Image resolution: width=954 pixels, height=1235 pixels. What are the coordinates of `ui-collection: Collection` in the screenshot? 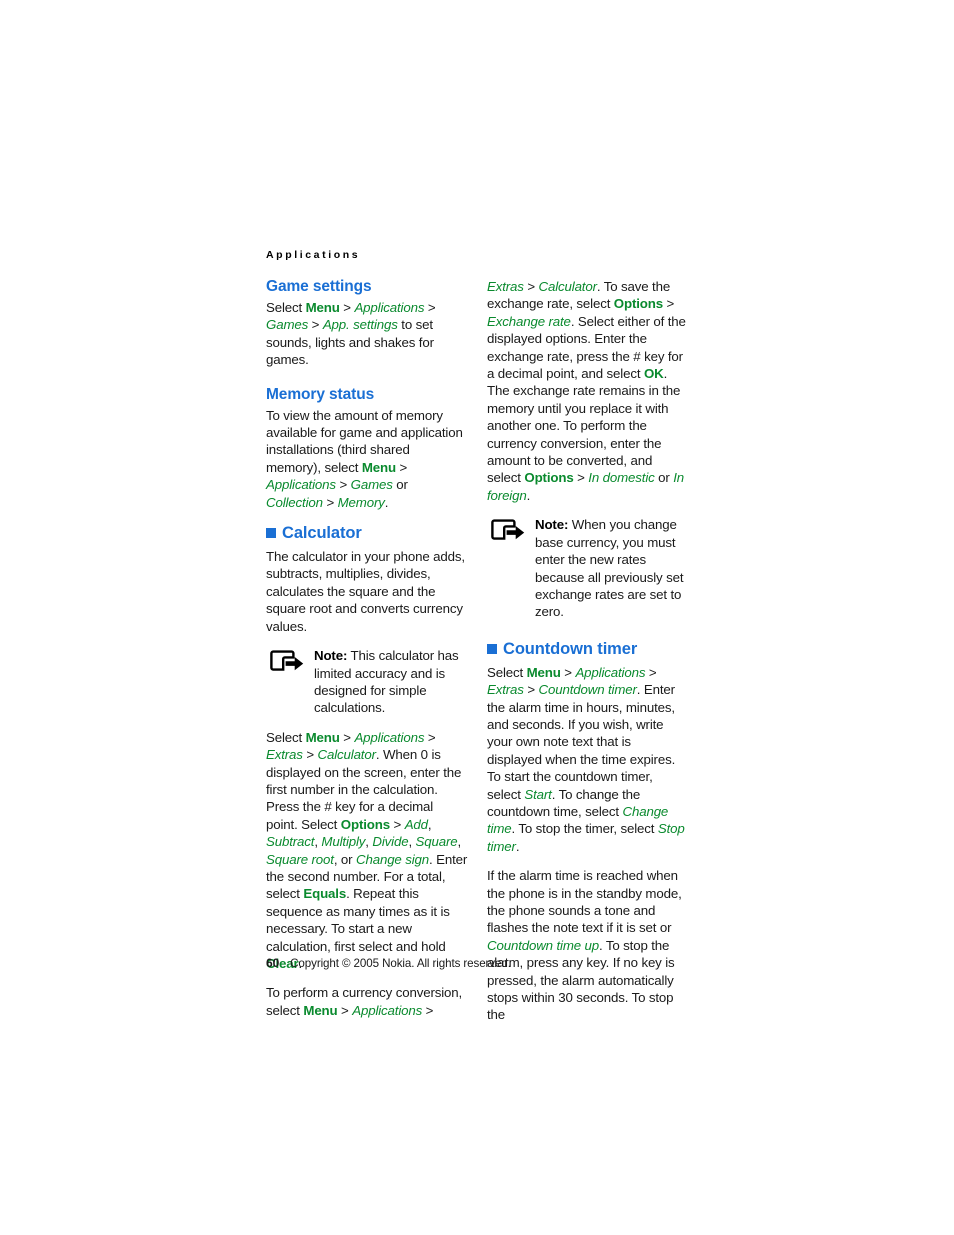 It's located at (296, 502).